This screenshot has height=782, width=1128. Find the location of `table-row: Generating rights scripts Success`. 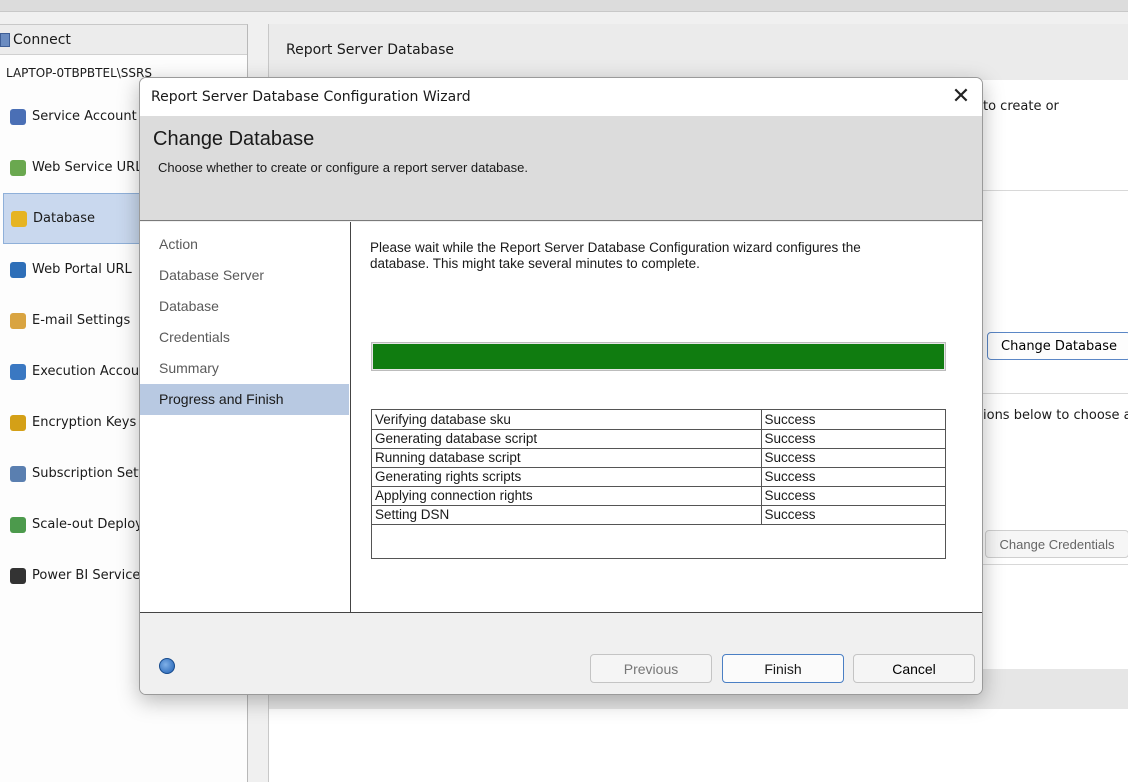

table-row: Generating rights scripts Success is located at coordinates (658, 476).